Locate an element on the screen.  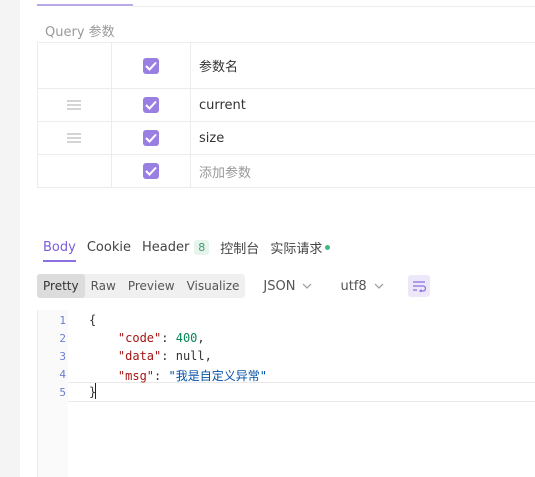
tab-label: 控制台 is located at coordinates (240, 249).